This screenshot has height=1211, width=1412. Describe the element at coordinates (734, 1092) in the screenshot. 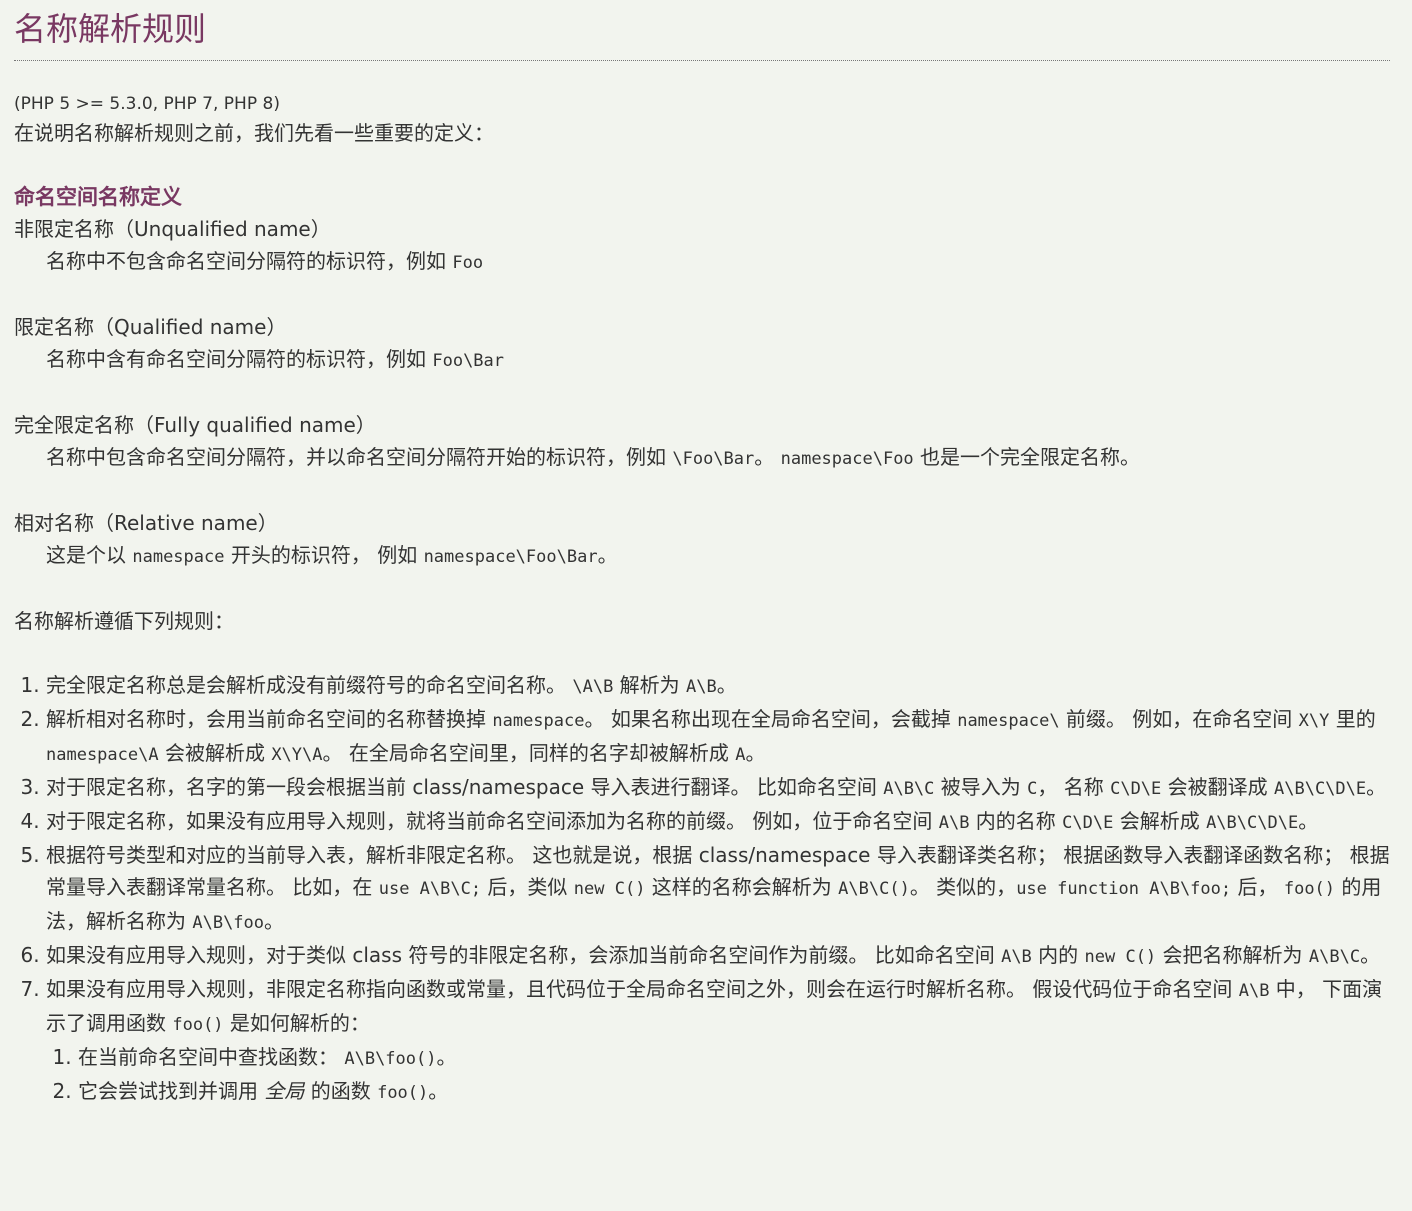

I see `list-item: 它会尝试找到并调用 全局 的函数 foo()。` at that location.